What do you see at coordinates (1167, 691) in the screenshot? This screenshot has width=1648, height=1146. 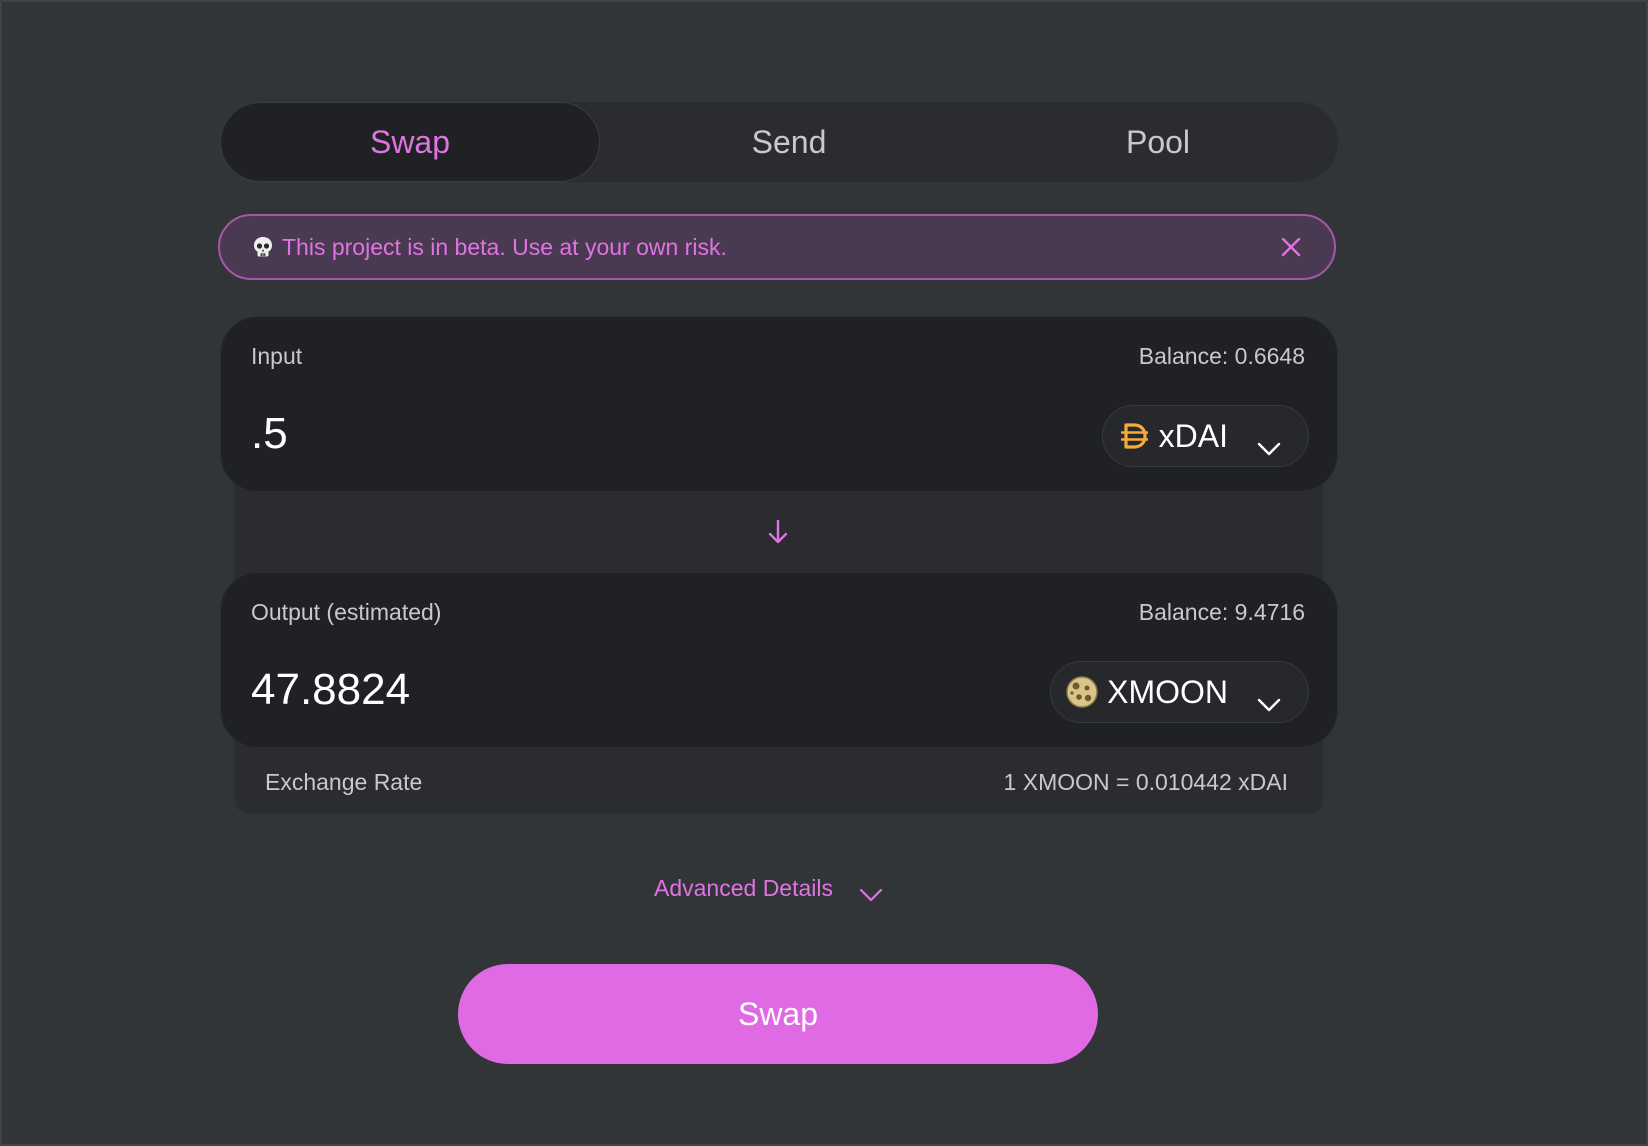 I see `output-token-symbol: XMOON` at bounding box center [1167, 691].